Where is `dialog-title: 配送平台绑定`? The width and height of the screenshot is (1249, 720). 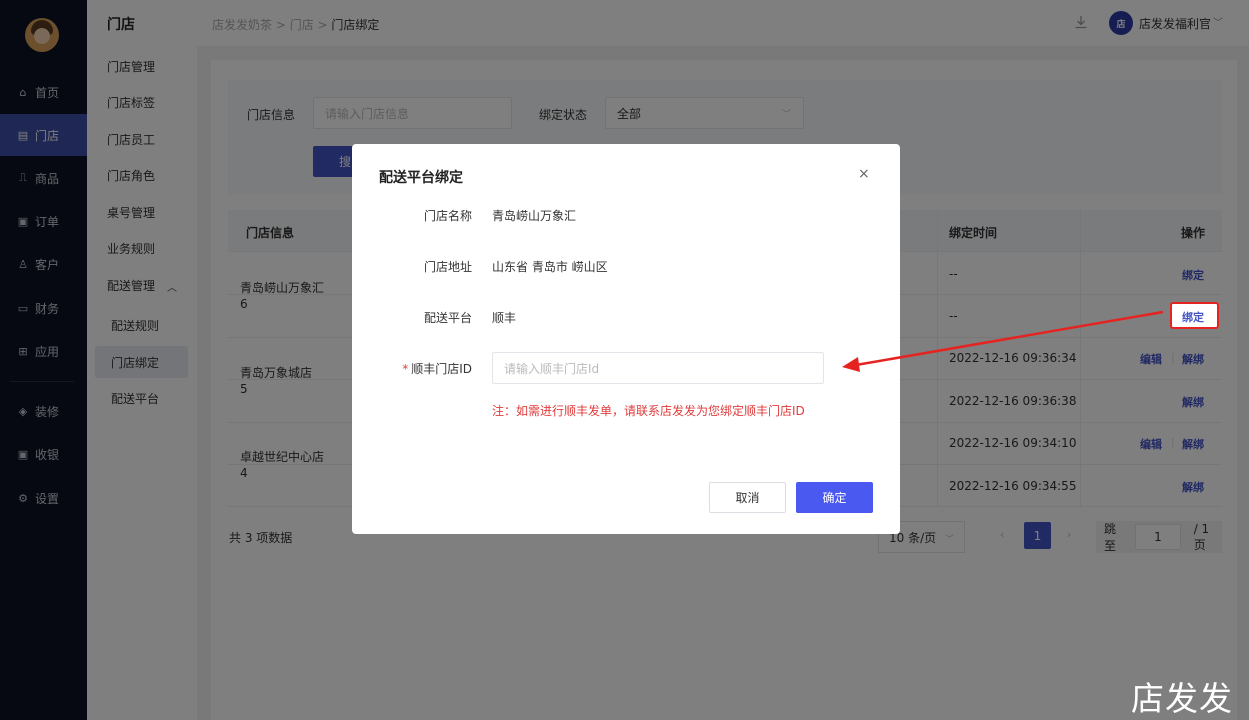
dialog-title: 配送平台绑定 is located at coordinates (421, 178).